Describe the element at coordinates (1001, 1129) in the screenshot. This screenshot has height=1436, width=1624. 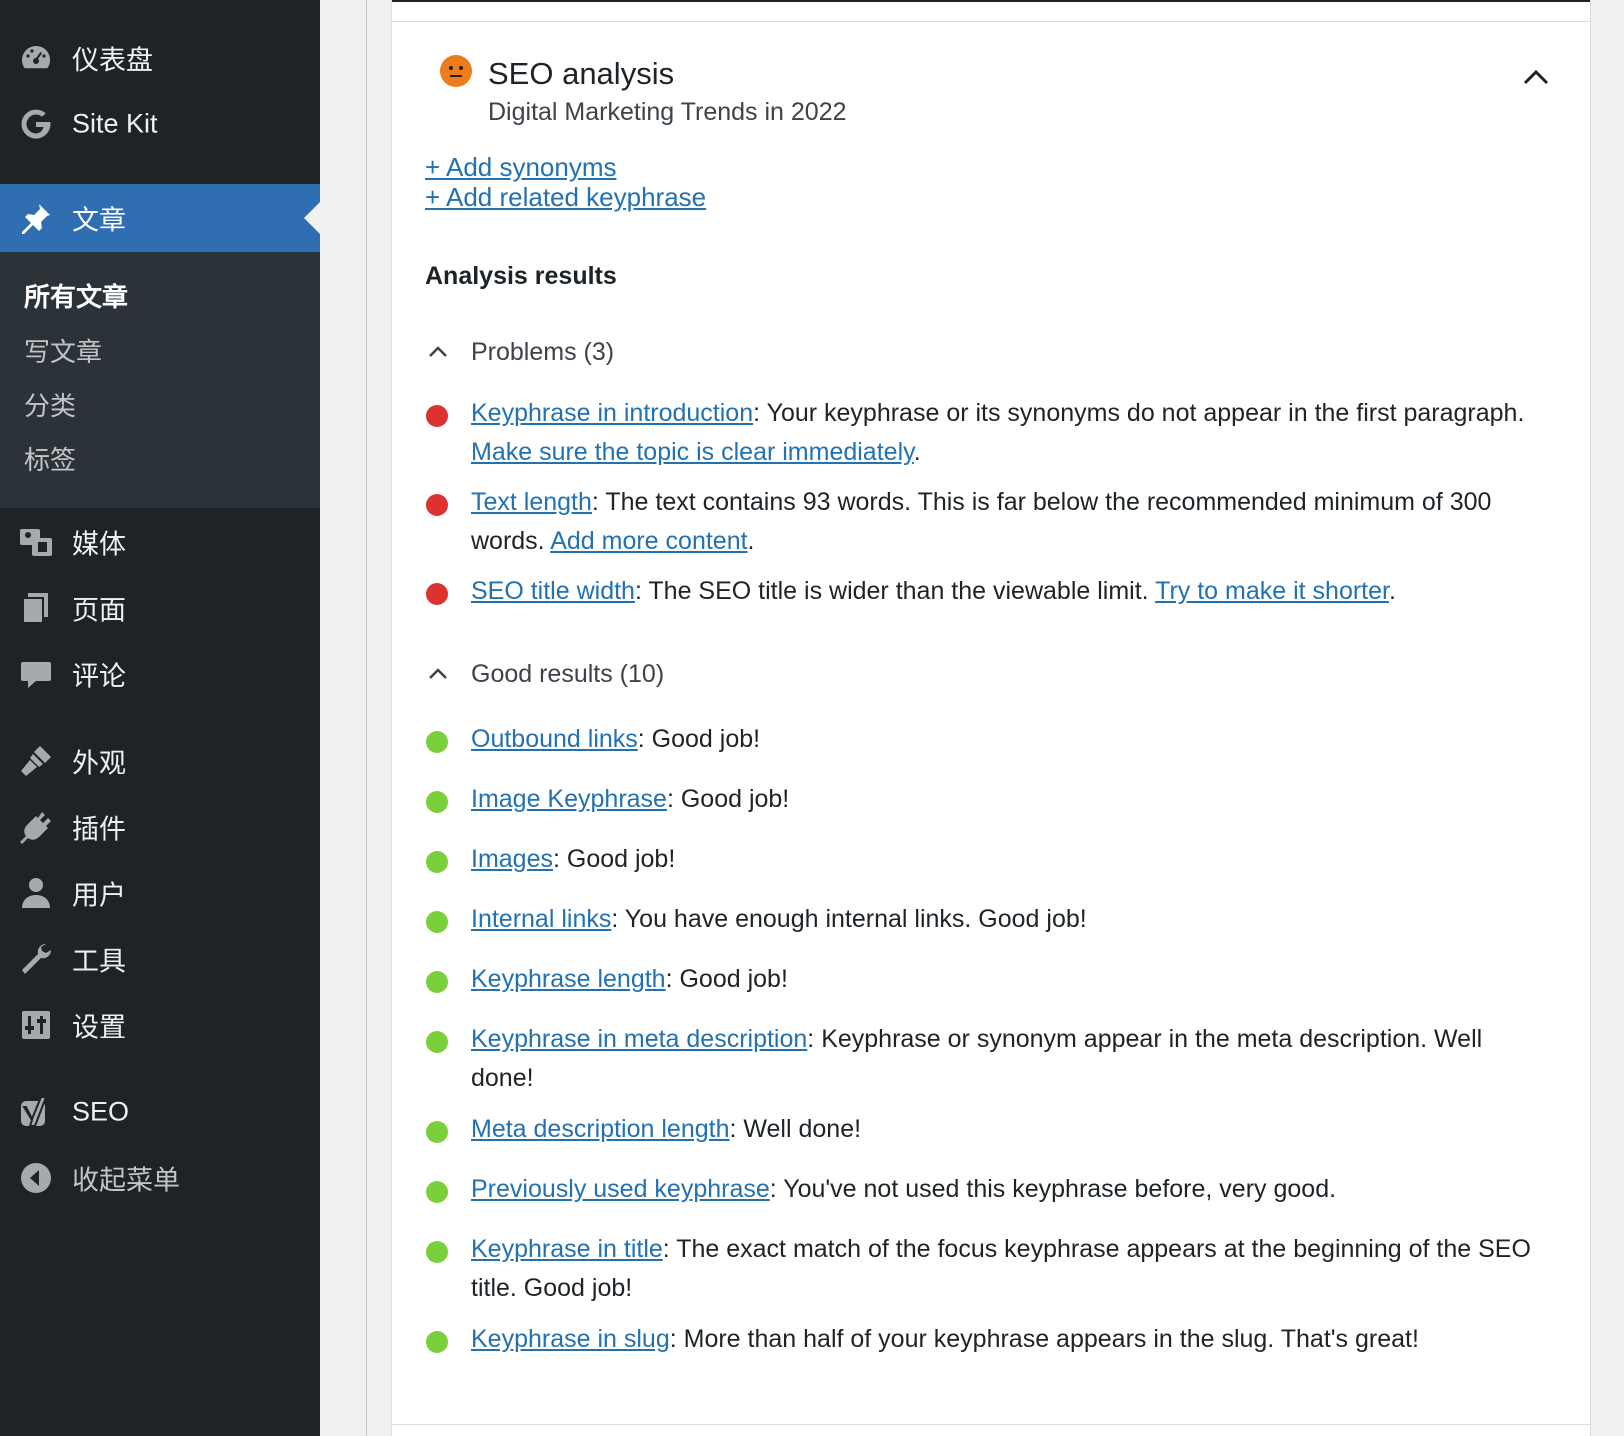
I see `result-text: Meta description length: Well done!` at that location.